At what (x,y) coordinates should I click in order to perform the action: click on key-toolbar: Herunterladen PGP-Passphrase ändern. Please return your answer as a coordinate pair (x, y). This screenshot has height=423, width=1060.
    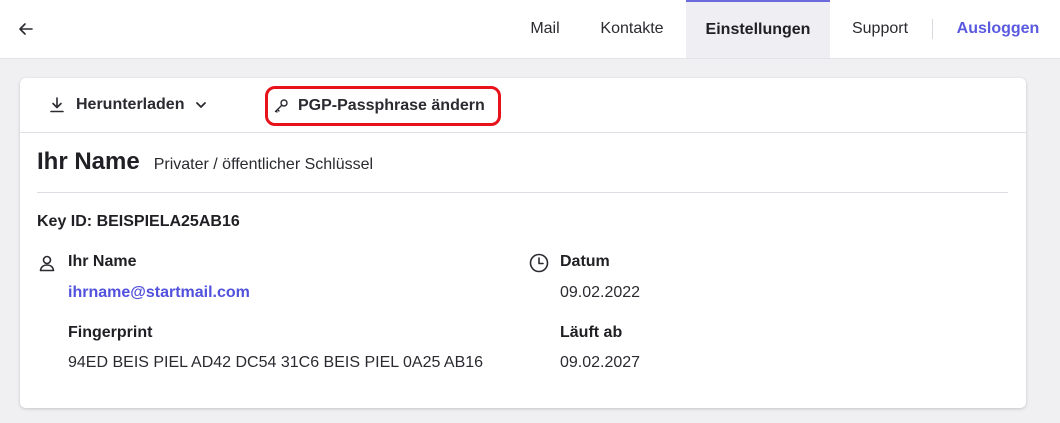
    Looking at the image, I should click on (523, 105).